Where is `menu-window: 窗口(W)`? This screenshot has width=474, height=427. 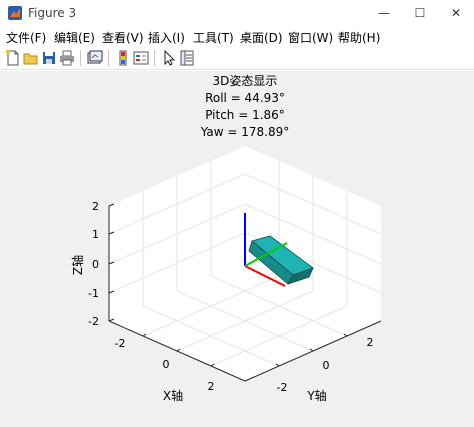 menu-window: 窗口(W) is located at coordinates (310, 37).